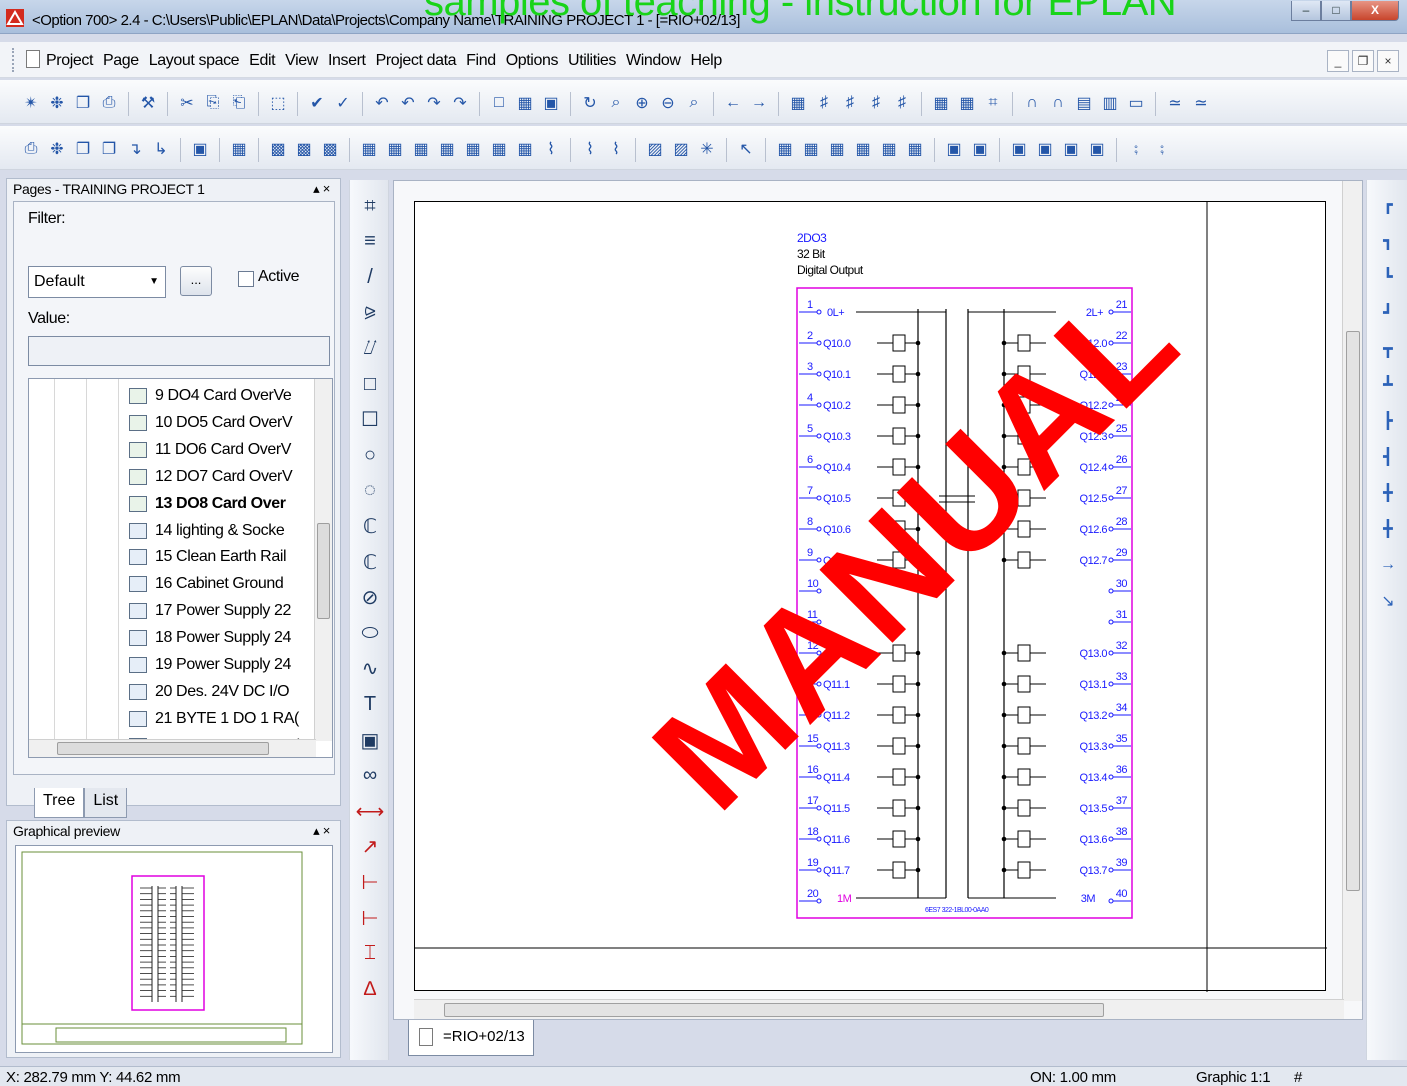 This screenshot has width=1407, height=1086. I want to click on tree-horizontal-scrollbar, so click(172, 748).